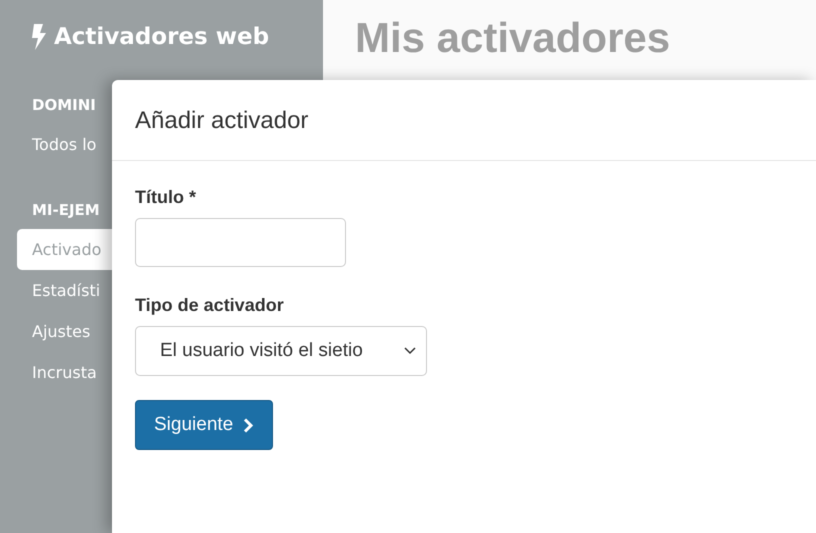 This screenshot has height=533, width=816. What do you see at coordinates (209, 305) in the screenshot?
I see `field-label: Tipo de activador` at bounding box center [209, 305].